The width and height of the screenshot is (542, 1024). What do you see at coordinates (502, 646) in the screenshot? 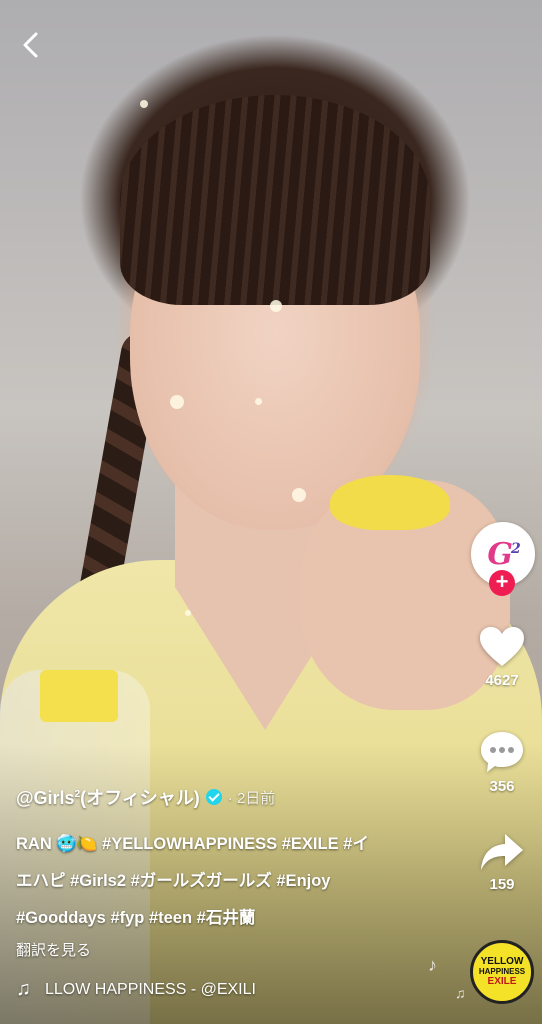
I see `heart-icon` at bounding box center [502, 646].